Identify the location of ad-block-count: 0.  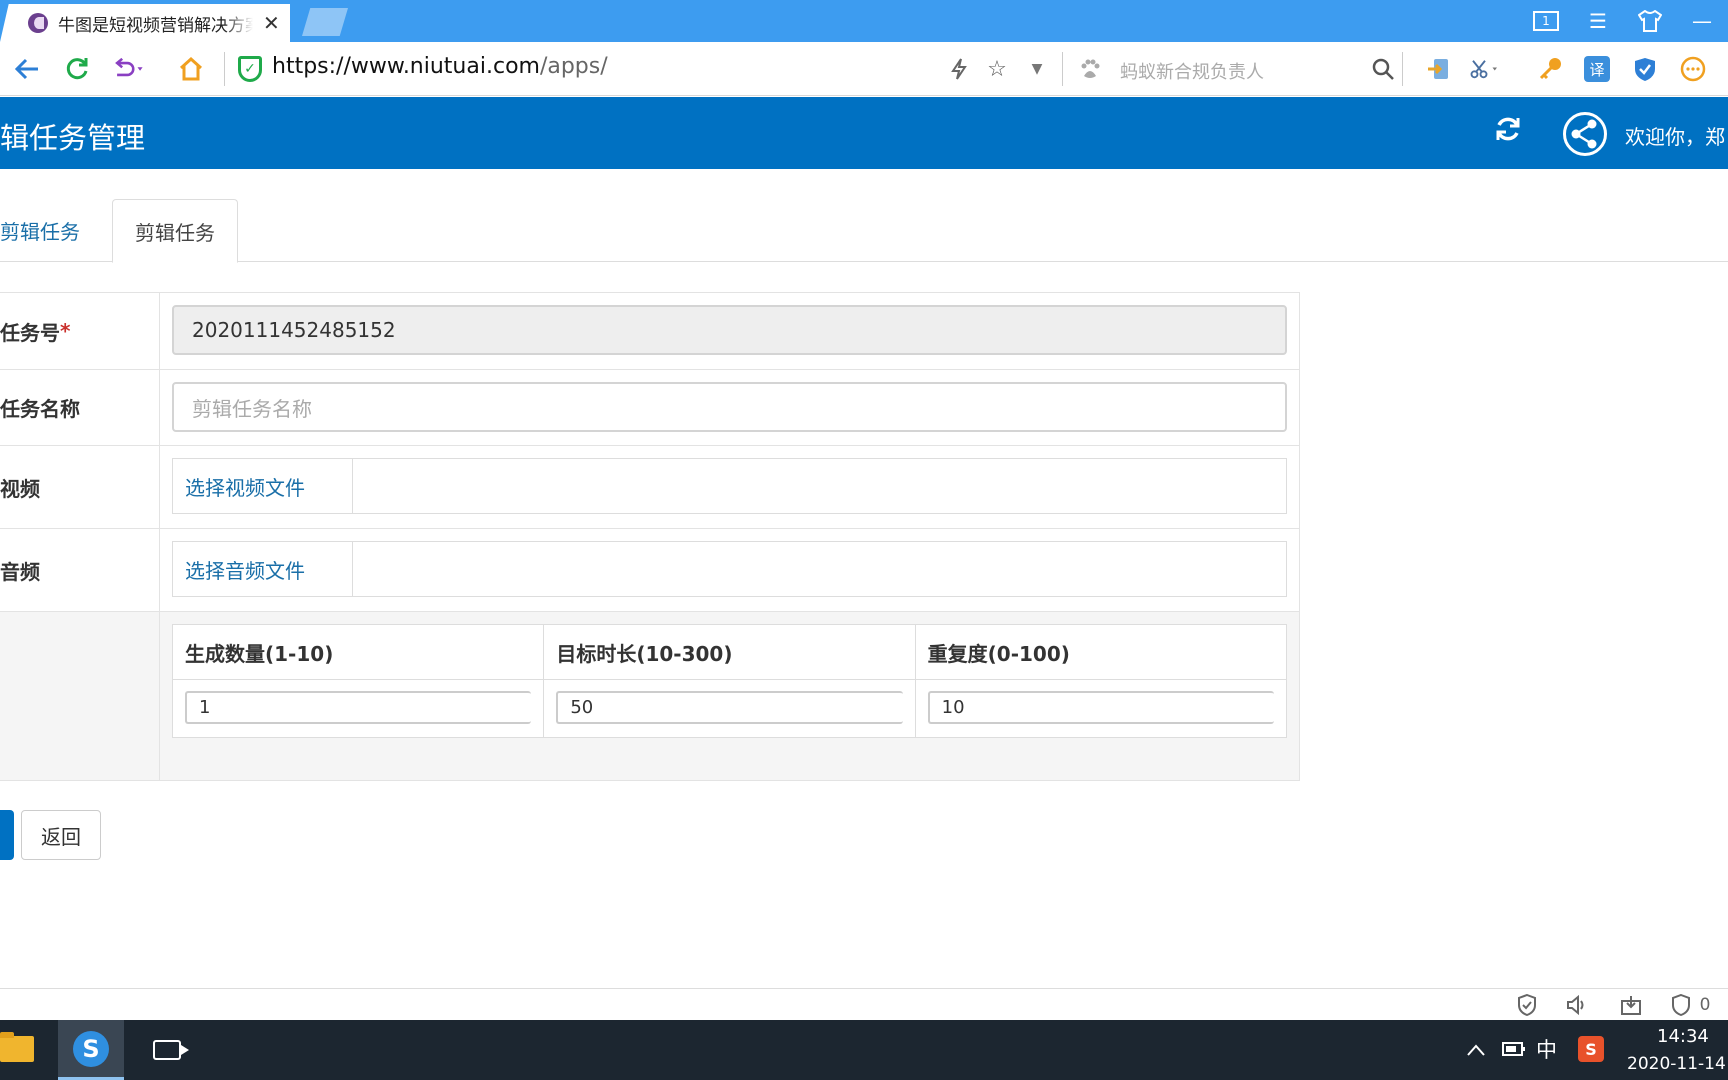
(1705, 1005).